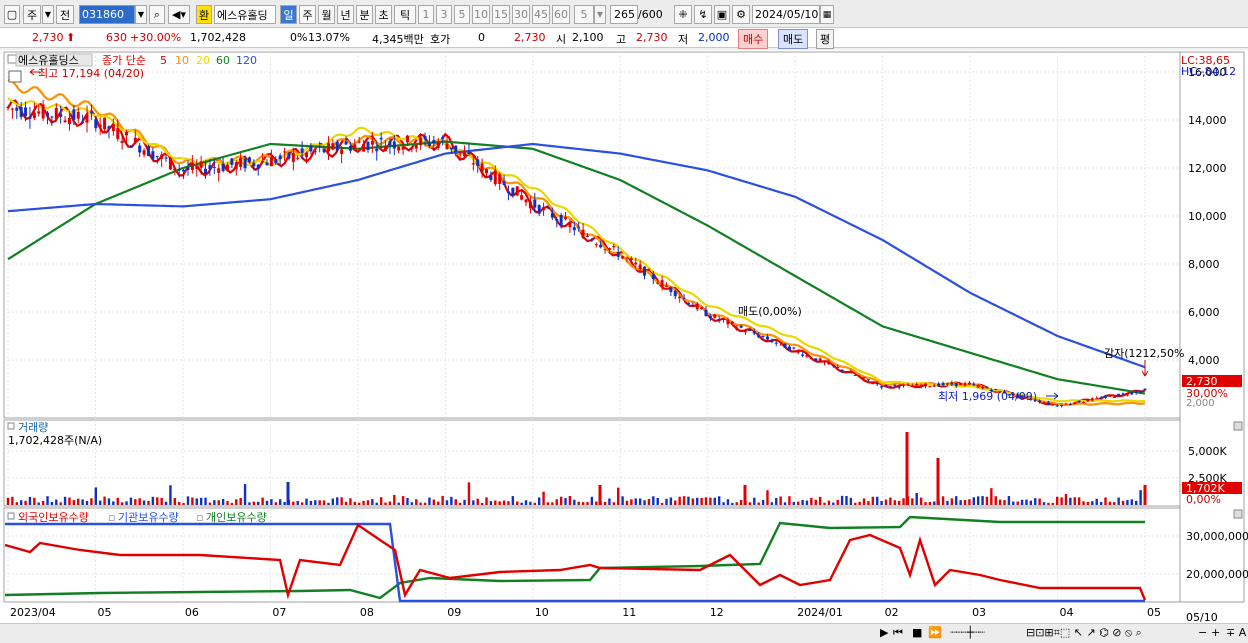  What do you see at coordinates (204, 14) in the screenshot?
I see `exchange-badge: 환` at bounding box center [204, 14].